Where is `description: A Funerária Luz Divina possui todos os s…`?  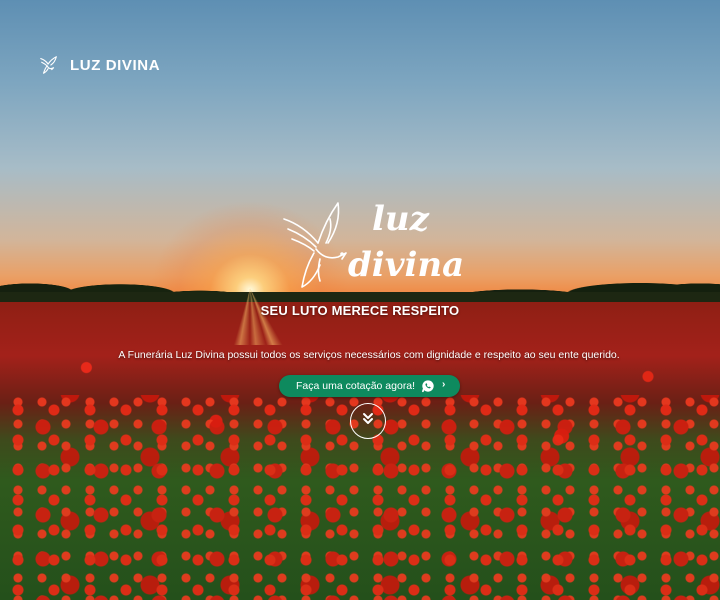
description: A Funerária Luz Divina possui todos os s… is located at coordinates (369, 355).